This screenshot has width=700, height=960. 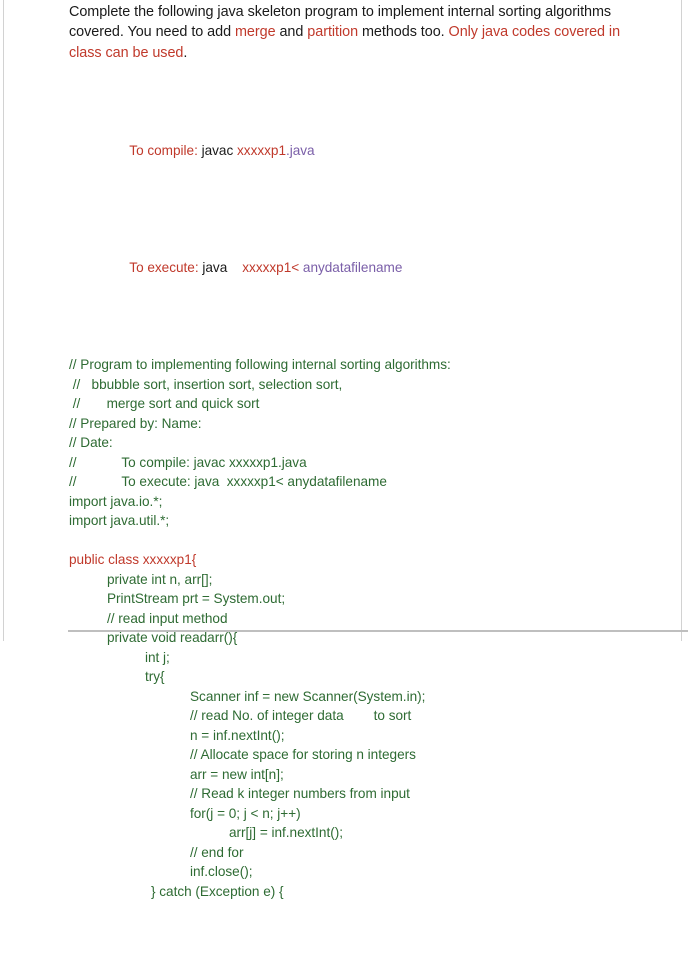 I want to click on code-line: public class xxxxxp1{, so click(x=133, y=560).